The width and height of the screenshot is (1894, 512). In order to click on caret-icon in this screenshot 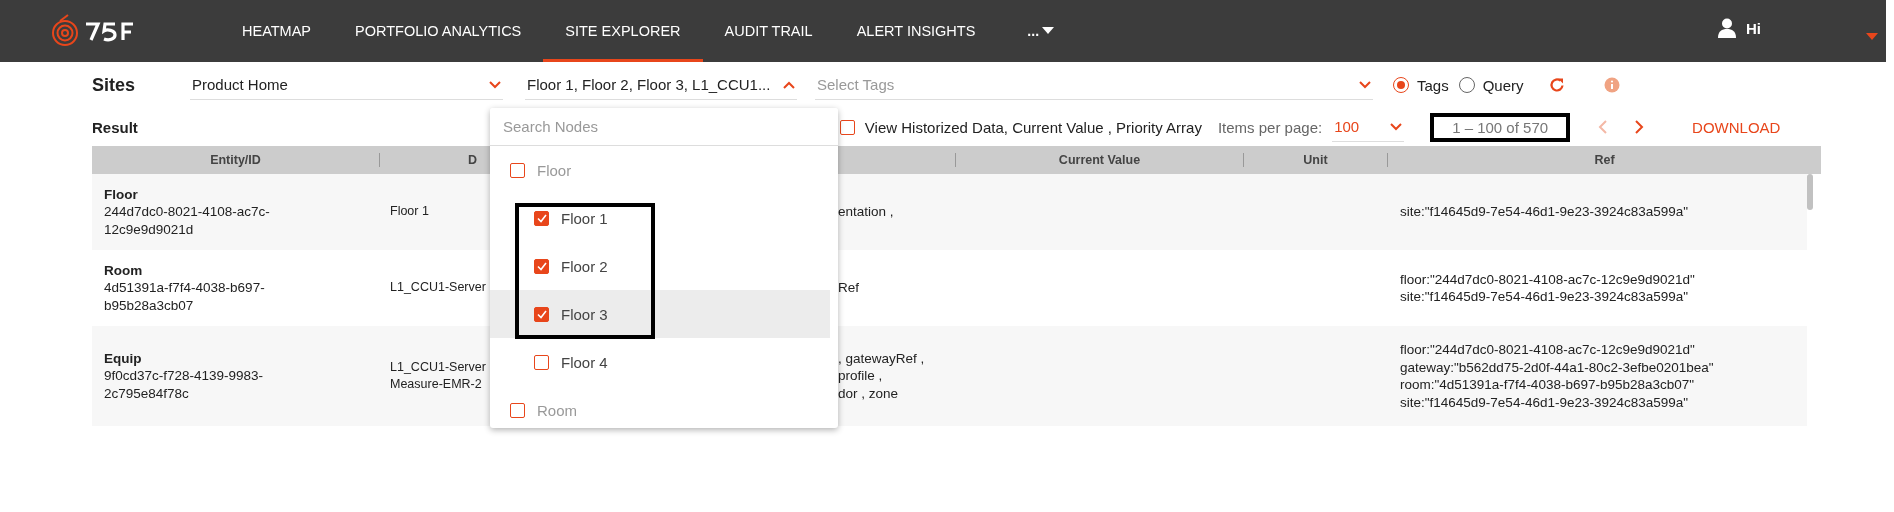, I will do `click(1048, 31)`.